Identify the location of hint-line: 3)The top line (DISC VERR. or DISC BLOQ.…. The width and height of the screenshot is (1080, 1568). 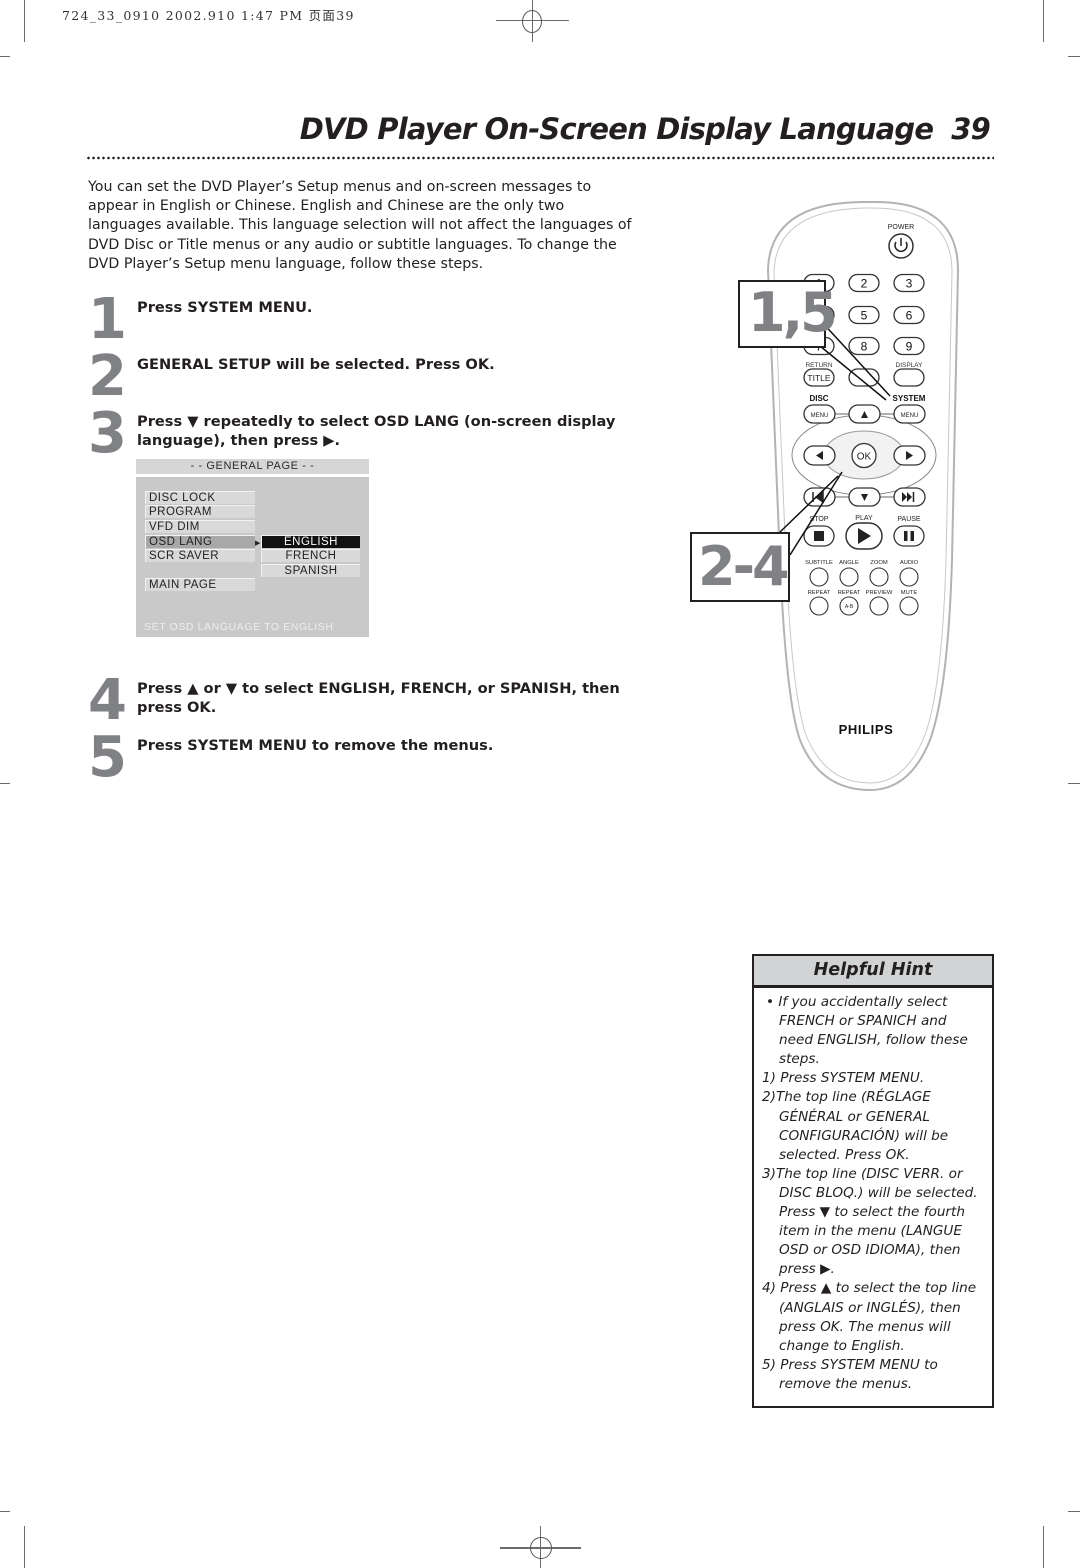
(870, 1221).